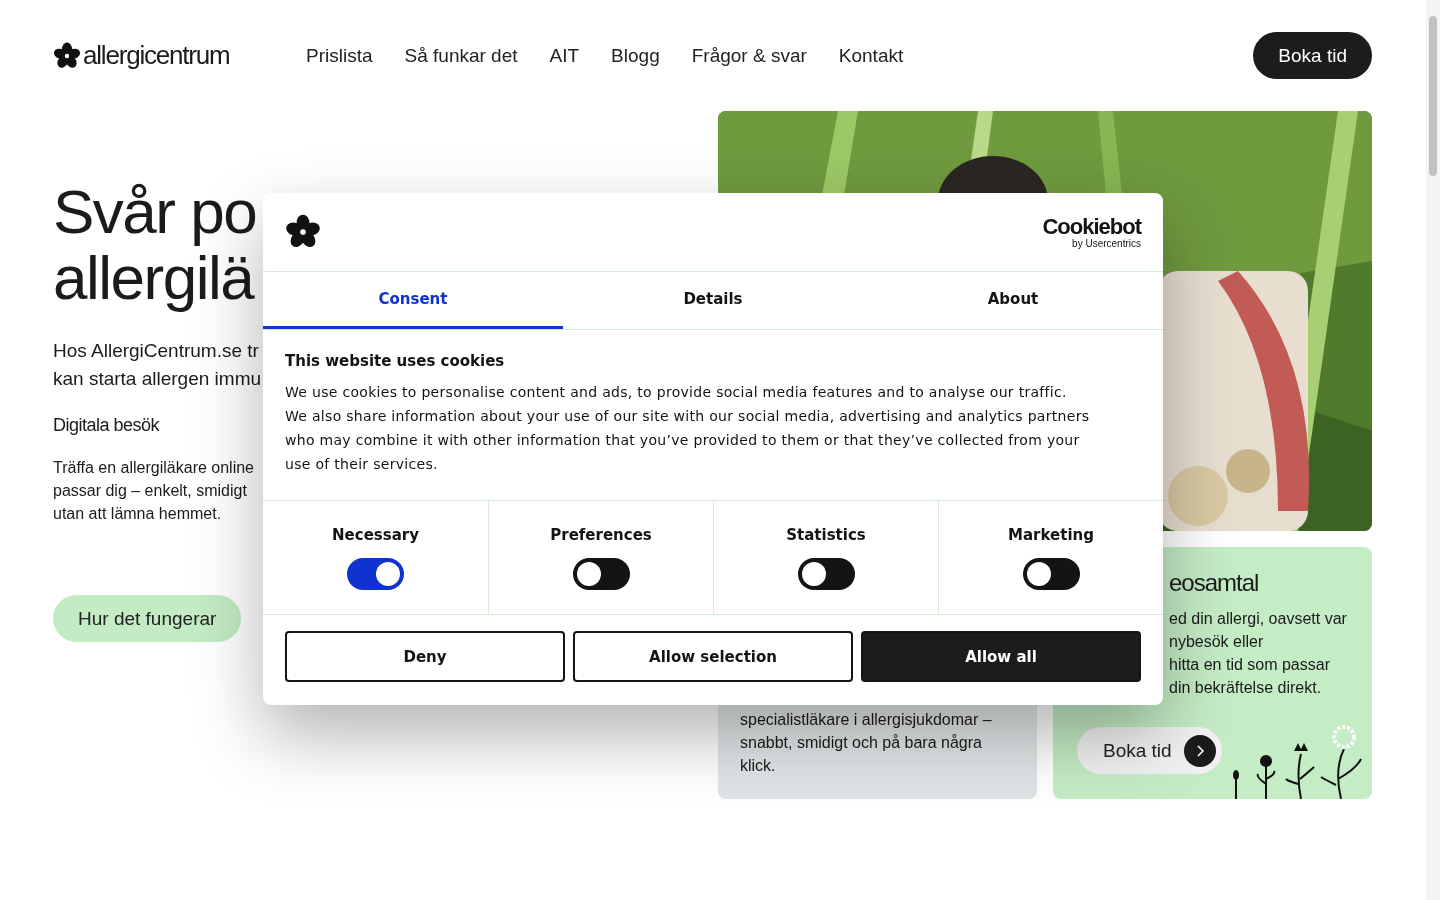 The image size is (1440, 900). What do you see at coordinates (150, 491) in the screenshot?
I see `body-text-line: passar dig – enkelt, smidigt` at bounding box center [150, 491].